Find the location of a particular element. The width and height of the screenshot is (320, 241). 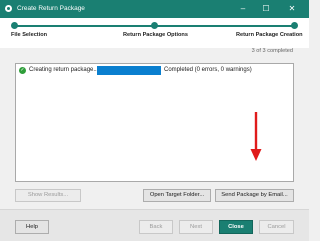

task-progress-fill is located at coordinates (129, 70).